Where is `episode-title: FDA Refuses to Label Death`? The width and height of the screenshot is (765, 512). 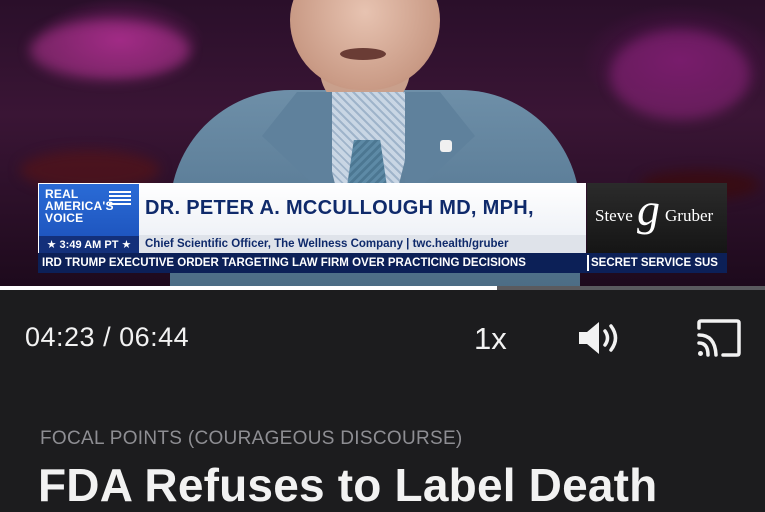 episode-title: FDA Refuses to Label Death is located at coordinates (348, 485).